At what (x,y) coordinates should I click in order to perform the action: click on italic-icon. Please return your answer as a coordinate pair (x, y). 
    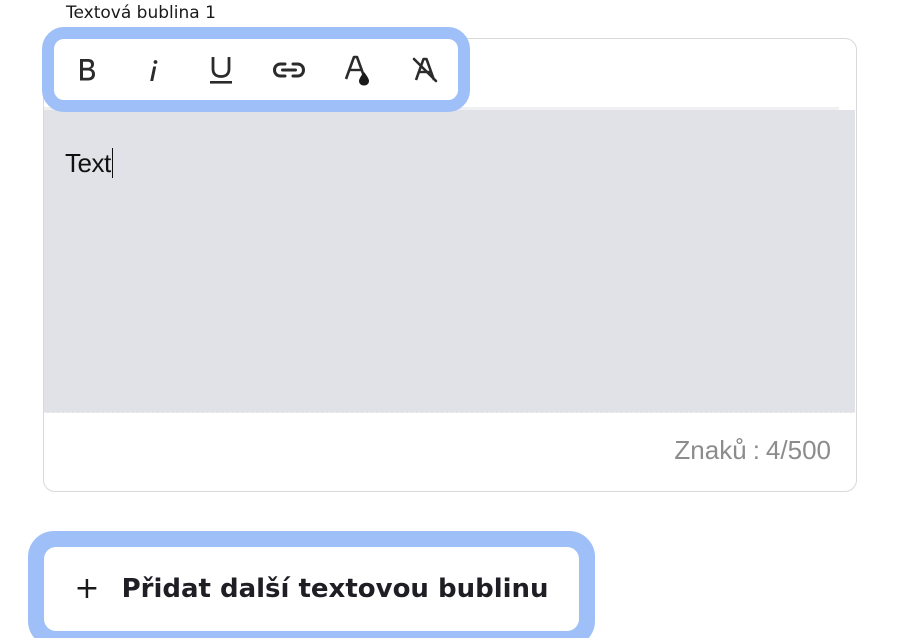
    Looking at the image, I should click on (153, 70).